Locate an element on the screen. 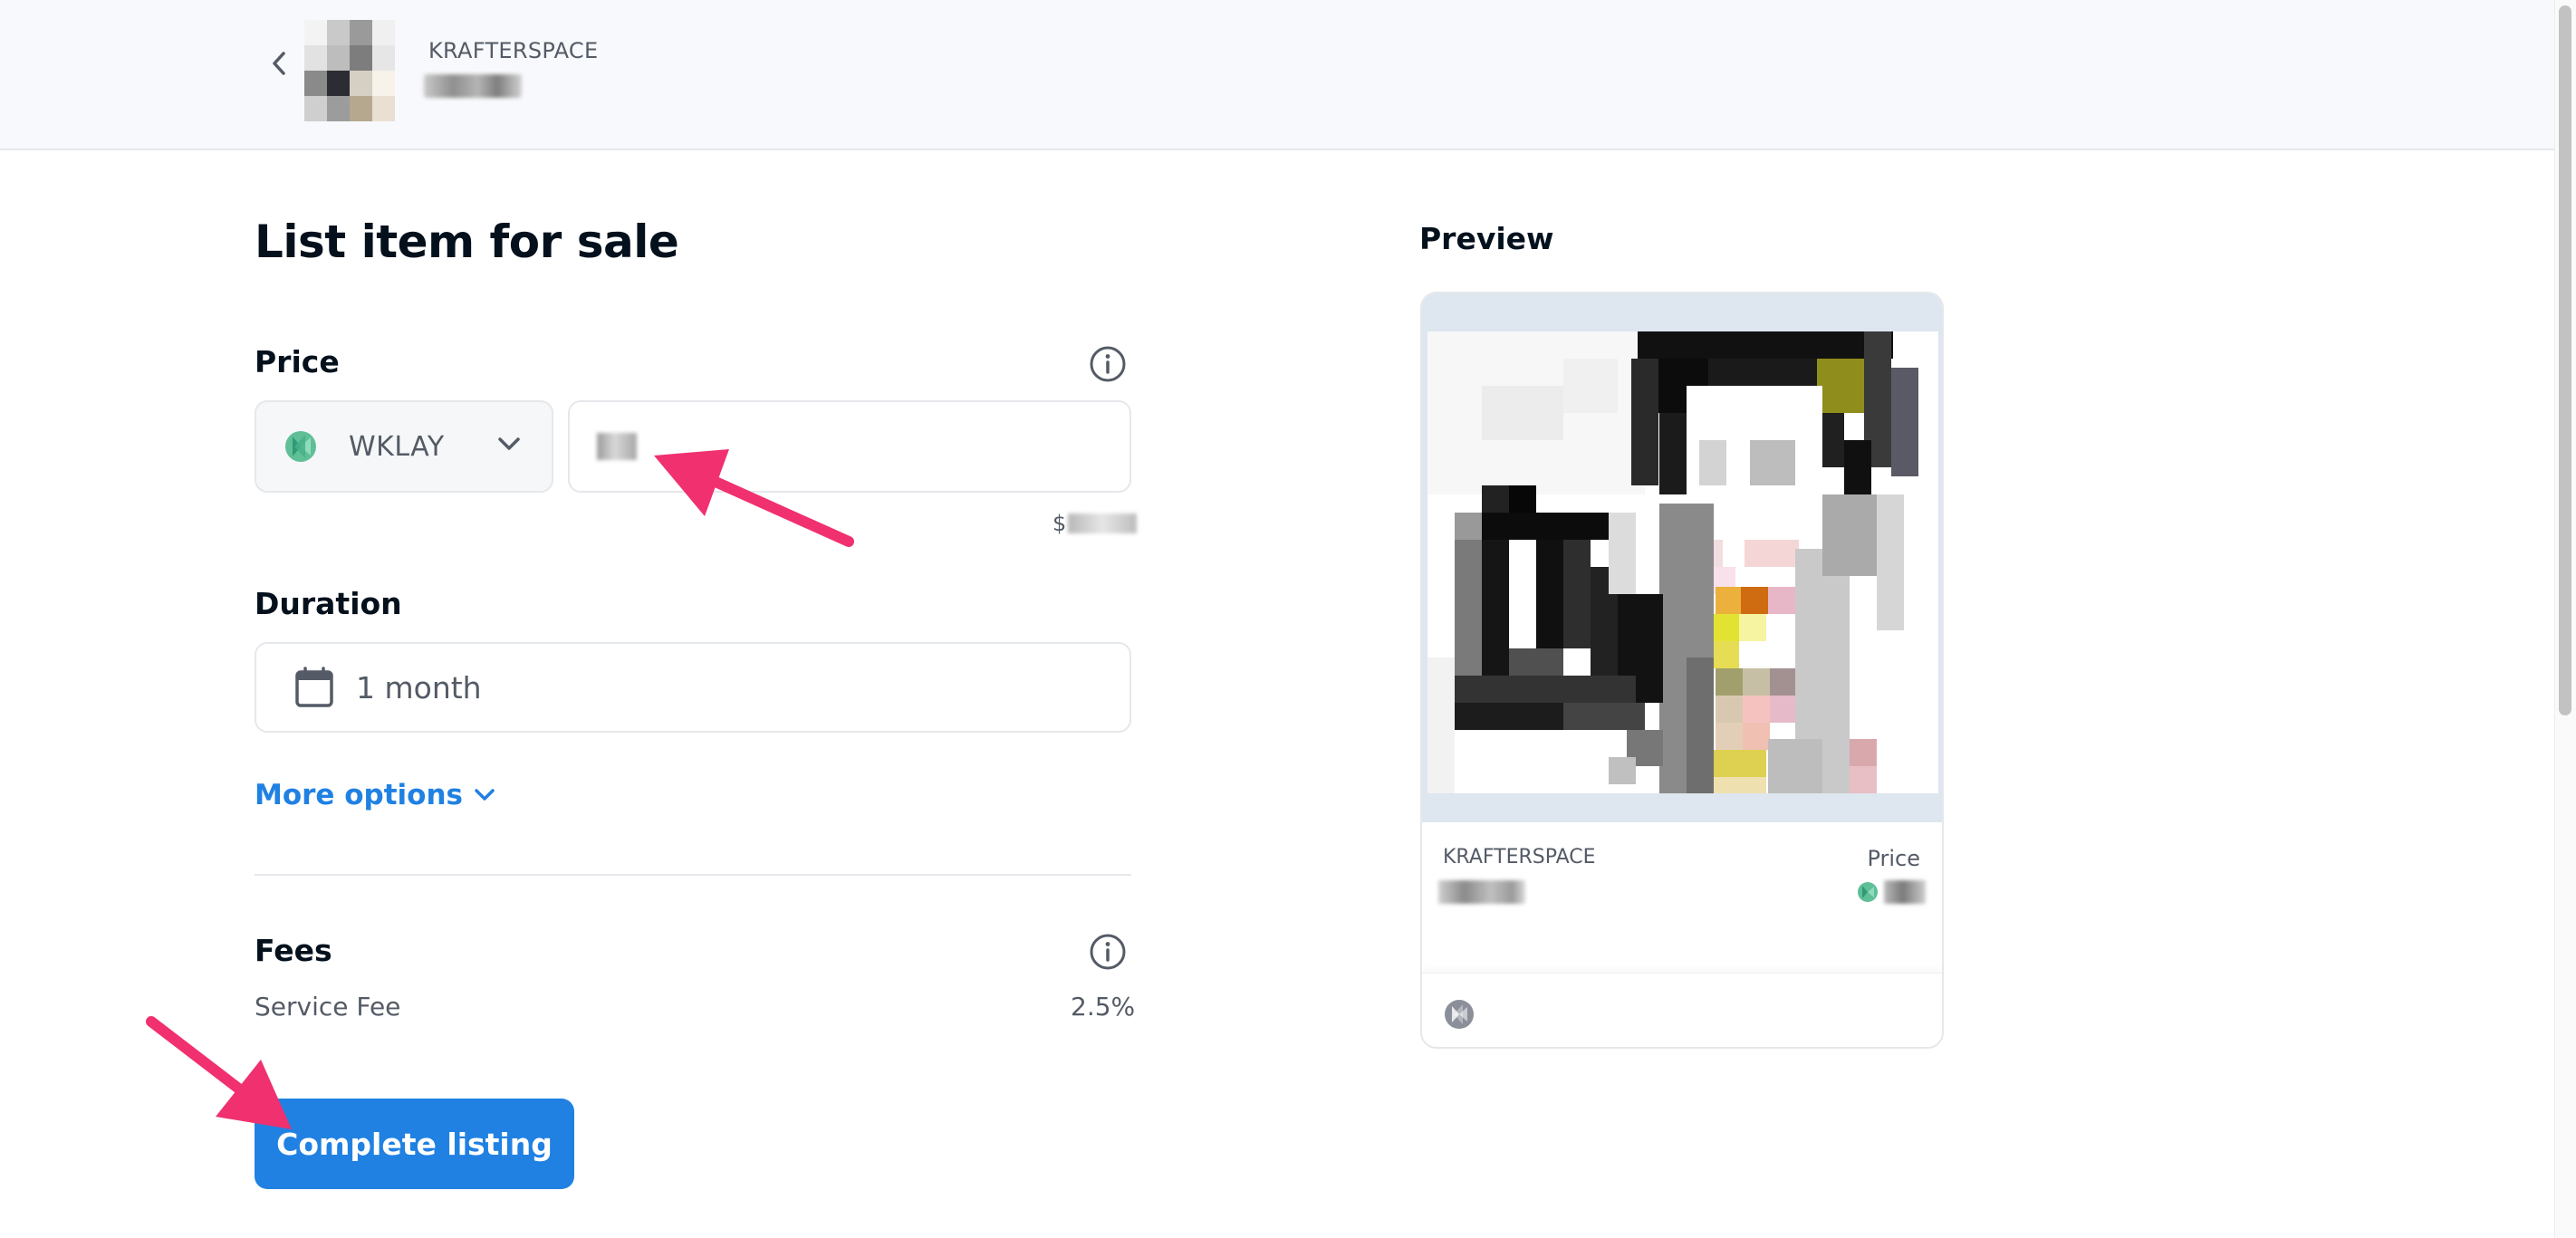 The height and width of the screenshot is (1238, 2576). back-button is located at coordinates (279, 63).